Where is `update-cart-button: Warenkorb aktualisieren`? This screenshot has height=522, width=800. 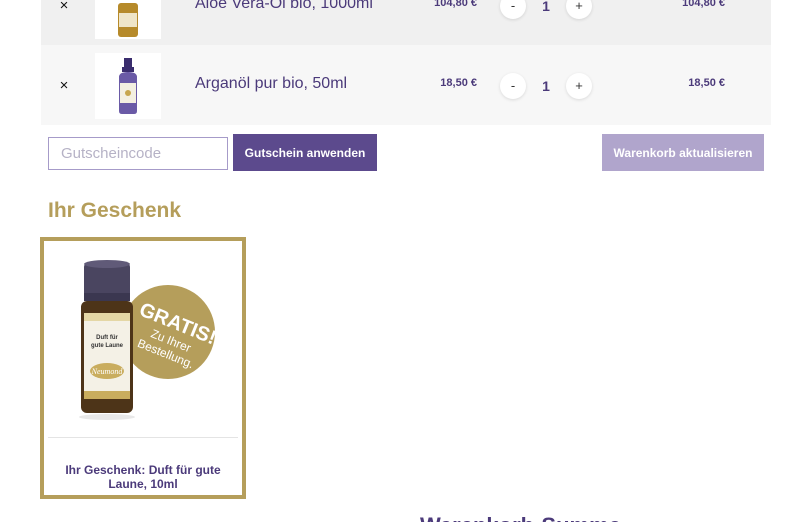 update-cart-button: Warenkorb aktualisieren is located at coordinates (683, 152).